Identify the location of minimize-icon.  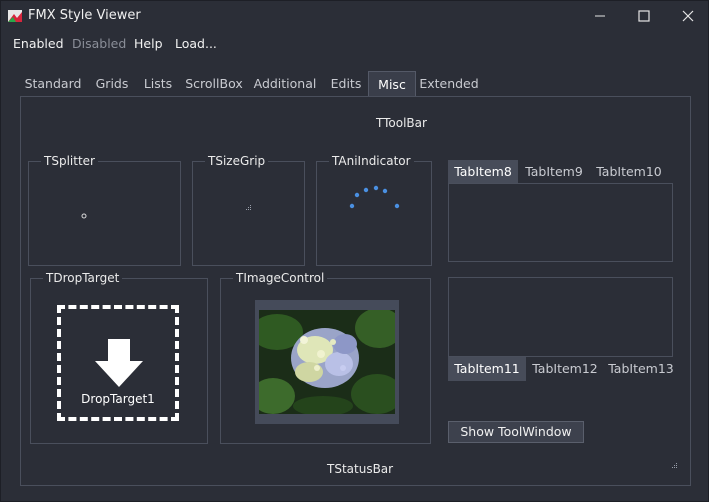
(600, 16).